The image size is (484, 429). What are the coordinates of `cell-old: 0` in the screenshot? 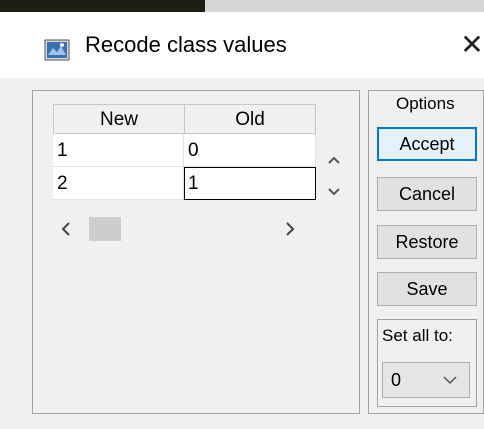 It's located at (250, 150).